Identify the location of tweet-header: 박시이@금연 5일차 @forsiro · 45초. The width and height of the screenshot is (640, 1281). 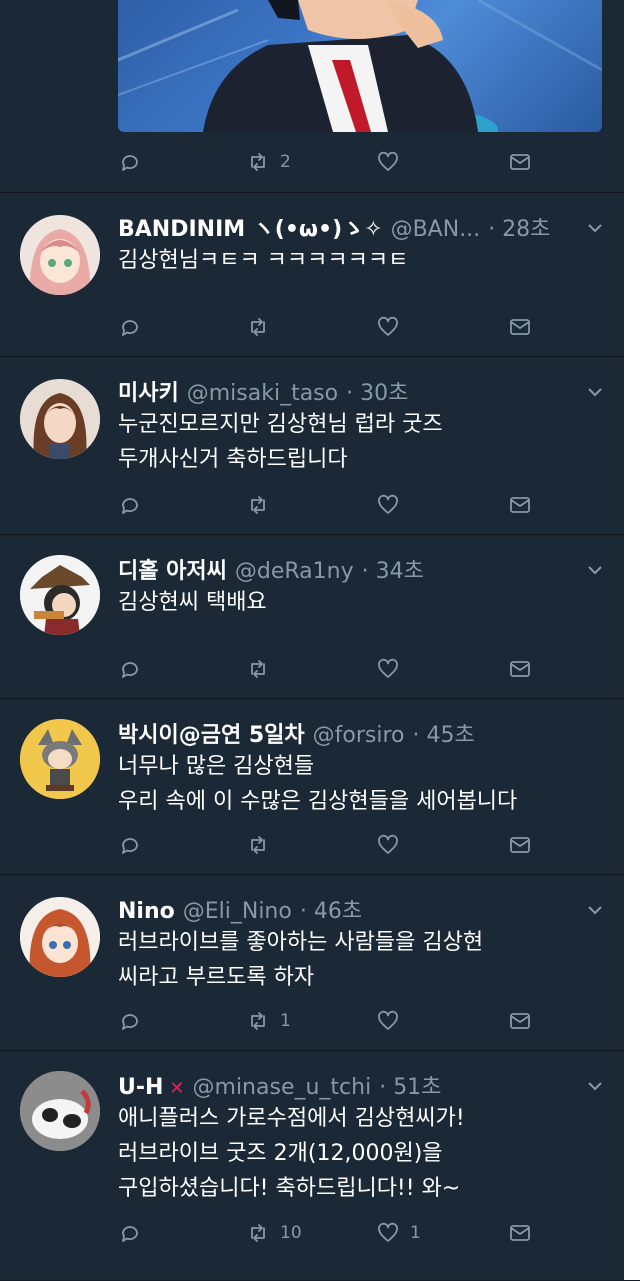
(296, 733).